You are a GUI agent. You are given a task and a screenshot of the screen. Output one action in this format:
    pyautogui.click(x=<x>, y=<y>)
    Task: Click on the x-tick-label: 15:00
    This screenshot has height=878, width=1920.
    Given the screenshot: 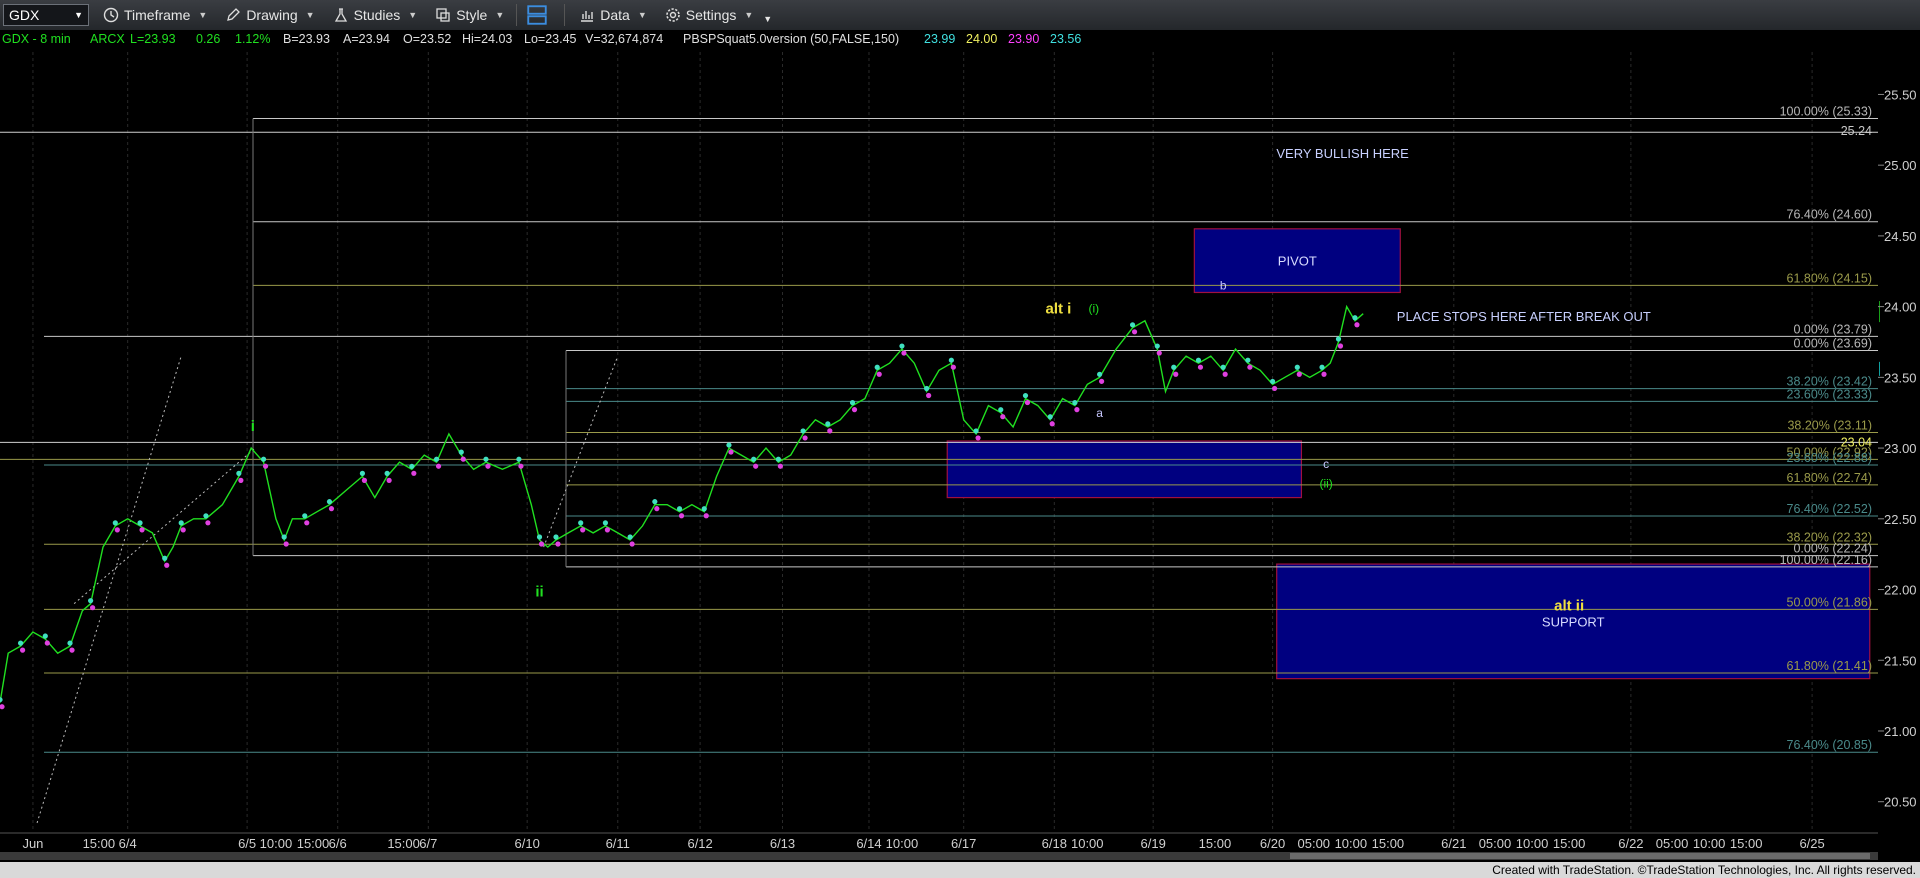 What is the action you would take?
    pyautogui.click(x=403, y=843)
    